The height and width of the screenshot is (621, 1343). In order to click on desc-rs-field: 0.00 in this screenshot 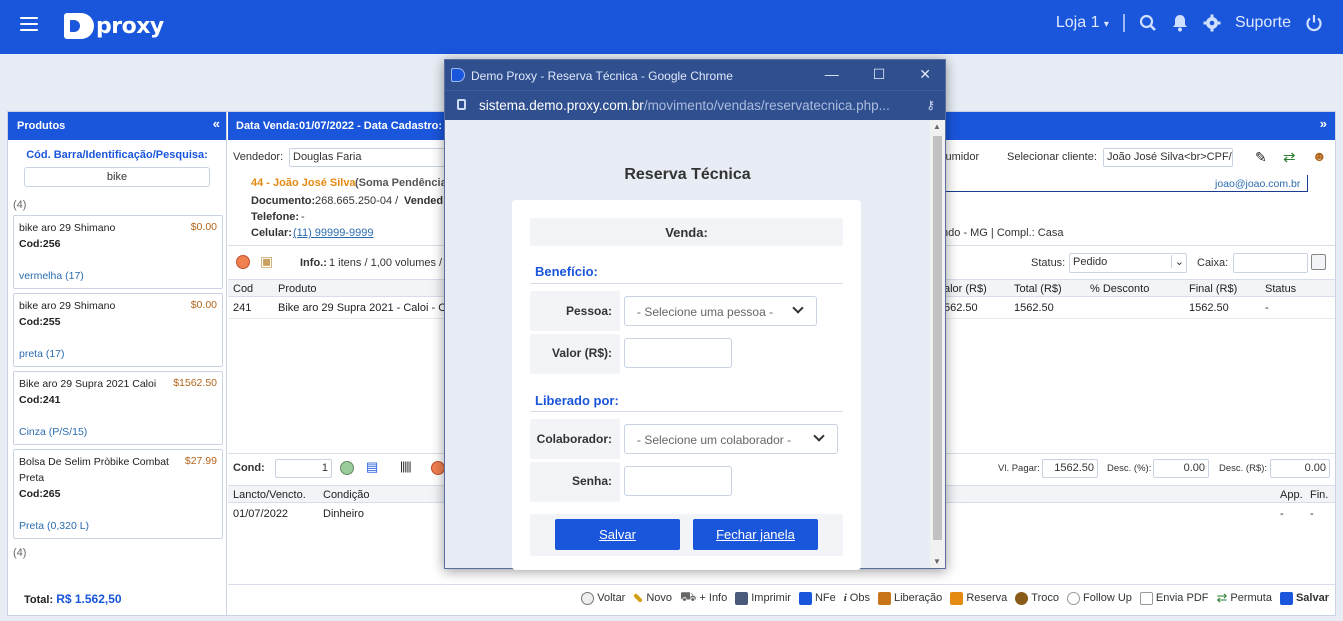, I will do `click(1300, 468)`.